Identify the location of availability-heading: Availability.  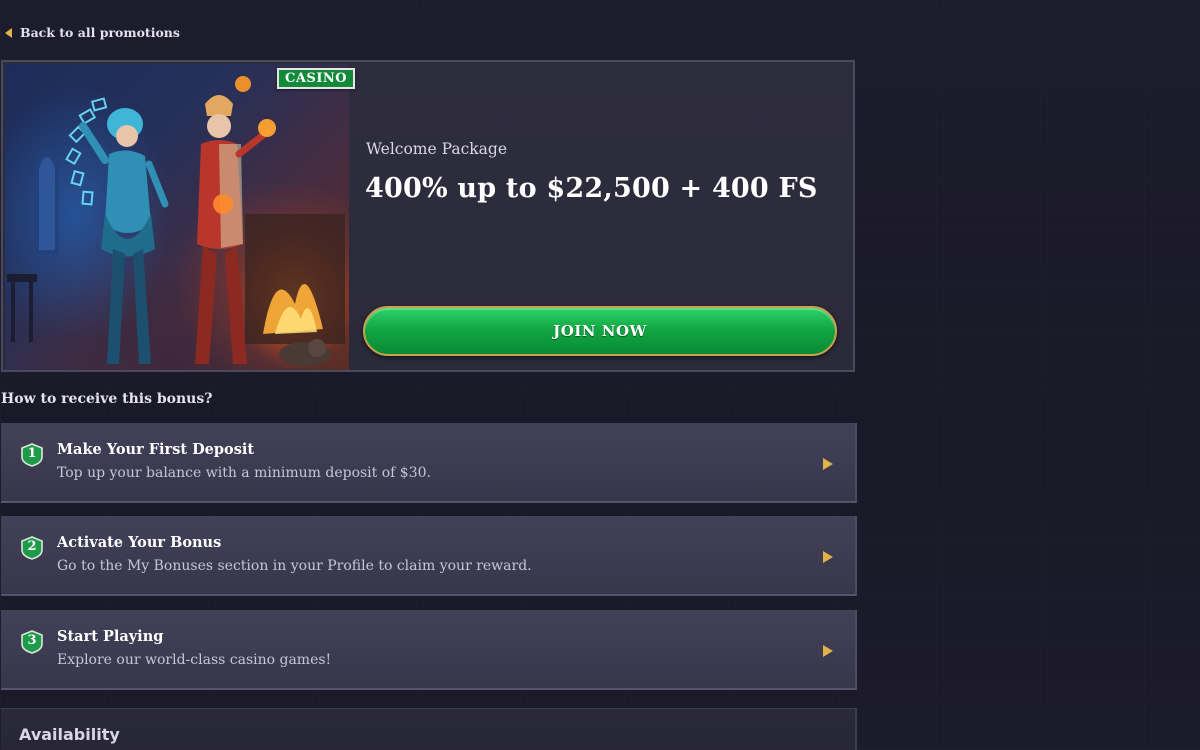
(69, 734).